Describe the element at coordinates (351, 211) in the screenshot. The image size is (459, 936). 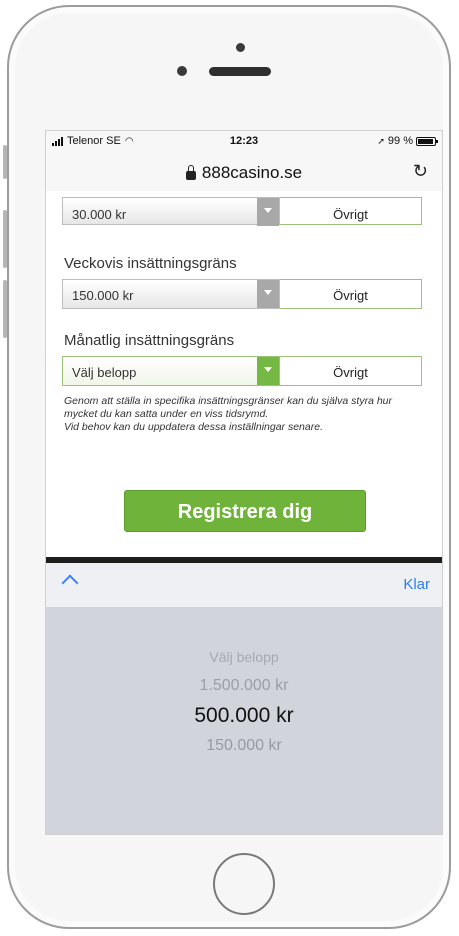
I see `daily-other-button: Övrigt` at that location.